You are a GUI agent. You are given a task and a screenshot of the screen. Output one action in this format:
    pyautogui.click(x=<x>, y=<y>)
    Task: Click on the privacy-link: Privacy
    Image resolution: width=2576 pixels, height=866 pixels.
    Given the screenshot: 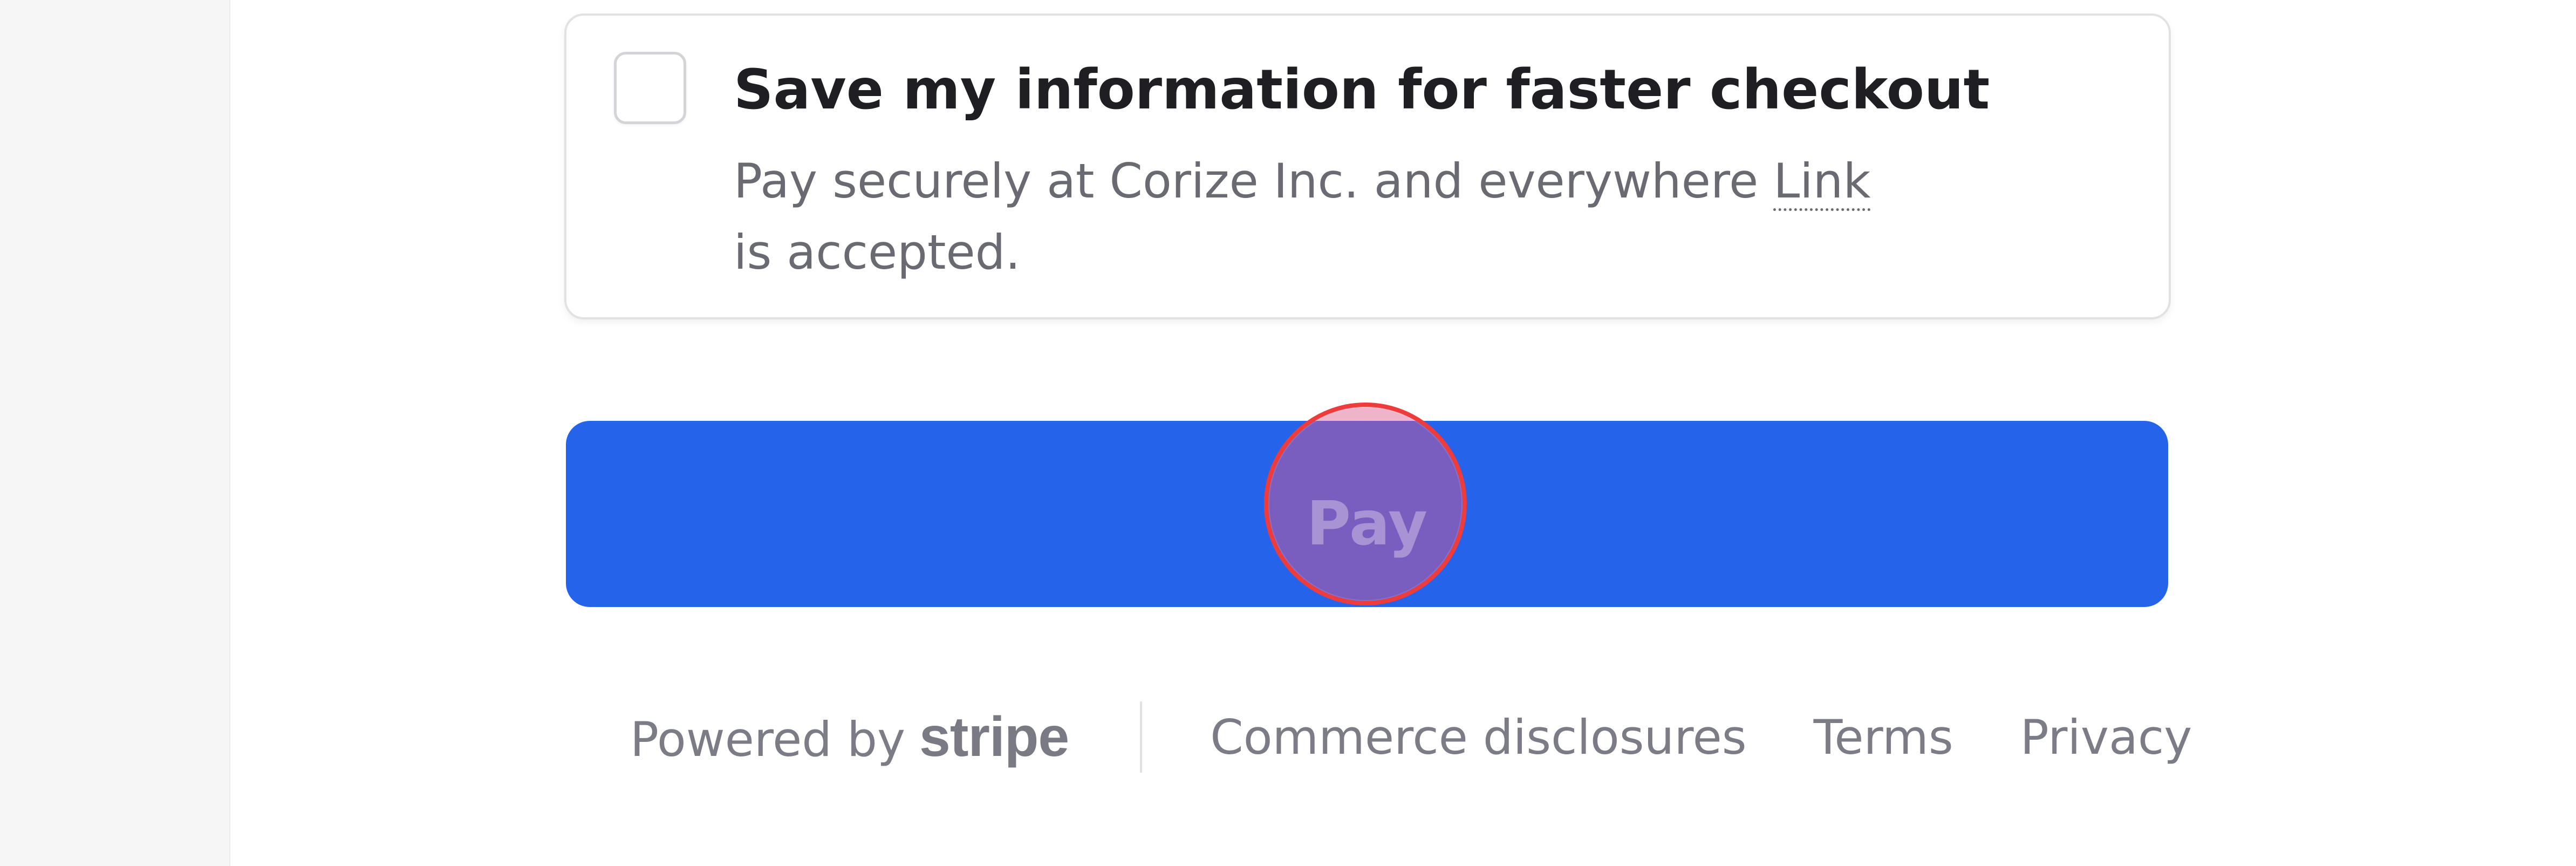 What is the action you would take?
    pyautogui.click(x=2106, y=737)
    